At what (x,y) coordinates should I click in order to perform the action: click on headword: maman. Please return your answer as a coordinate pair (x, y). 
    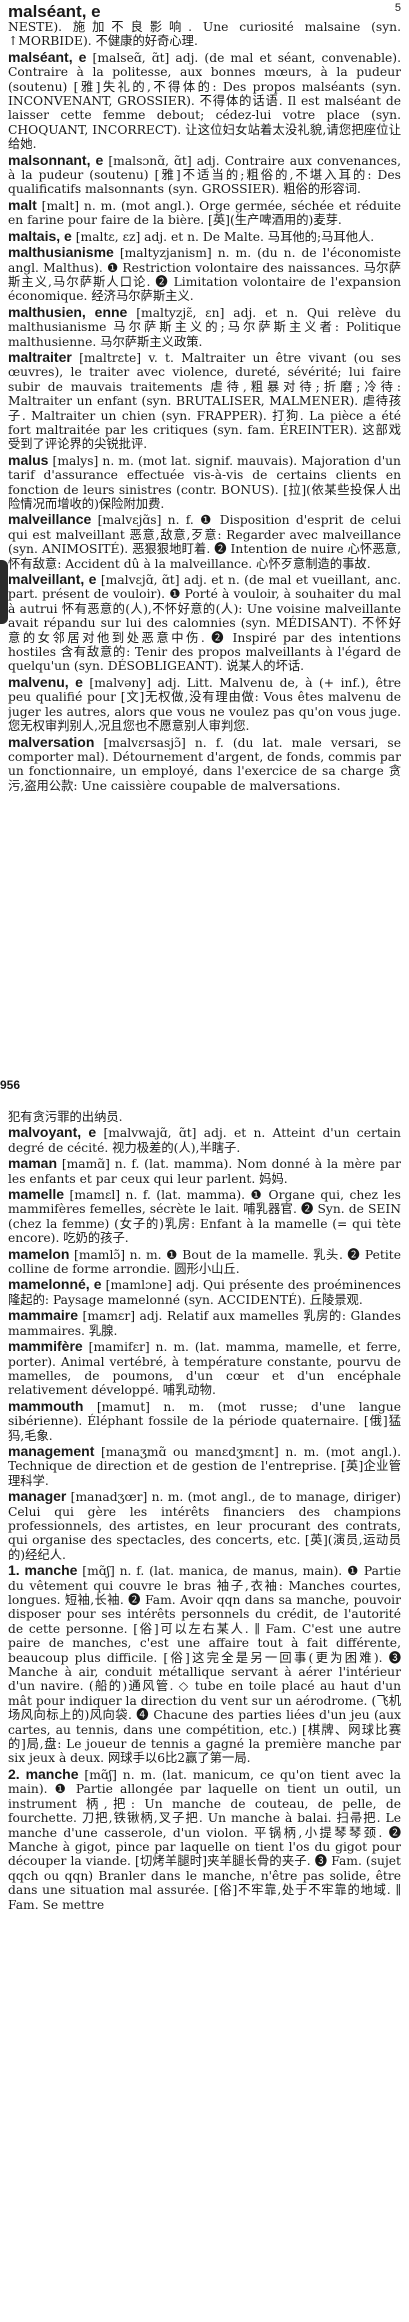
    Looking at the image, I should click on (33, 1163).